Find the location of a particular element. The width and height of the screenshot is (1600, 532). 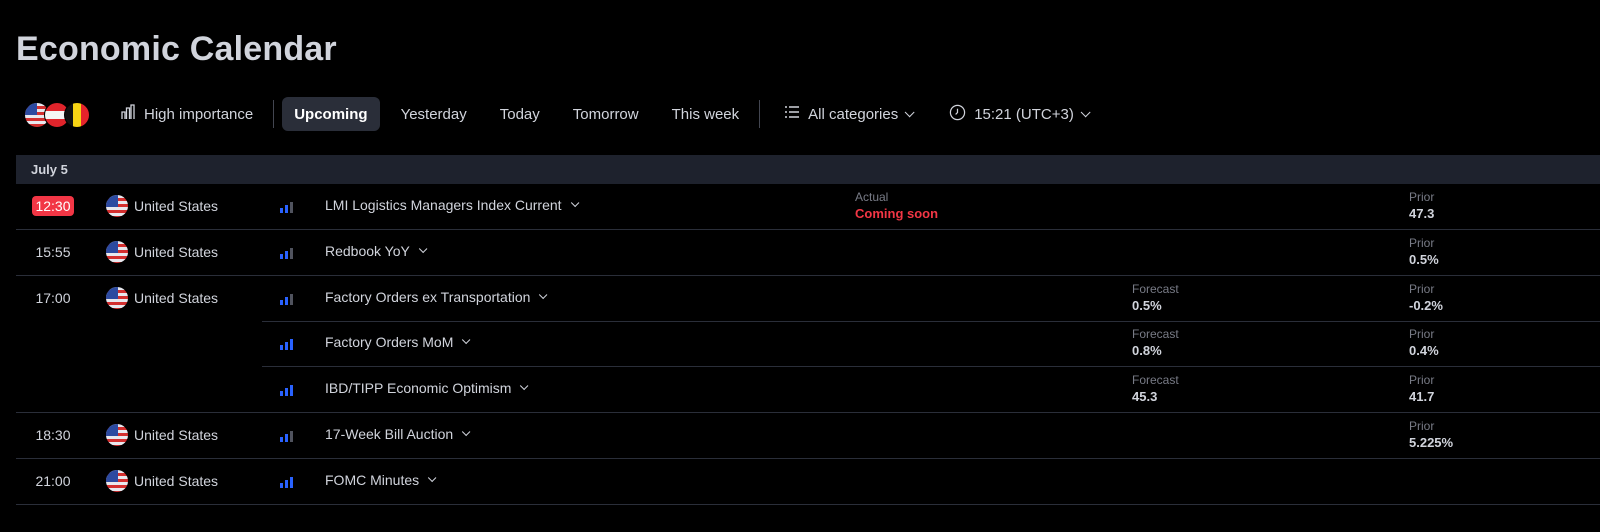

date-label: July 5 is located at coordinates (49, 169).